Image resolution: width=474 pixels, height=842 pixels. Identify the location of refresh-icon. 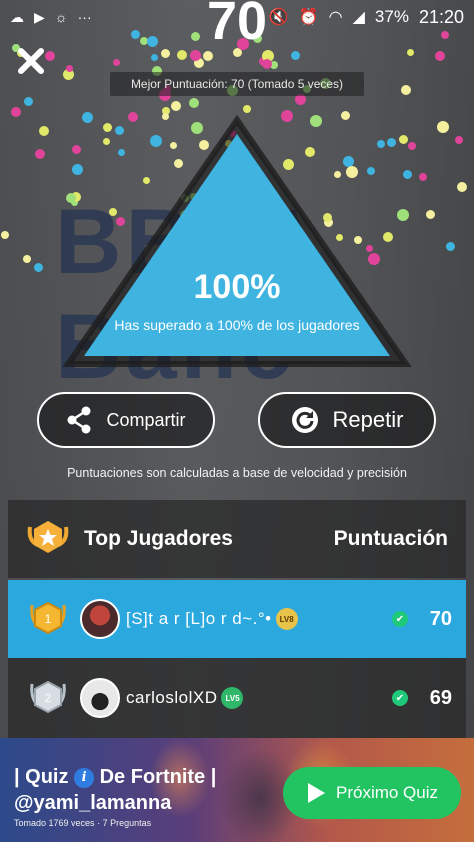
(304, 420).